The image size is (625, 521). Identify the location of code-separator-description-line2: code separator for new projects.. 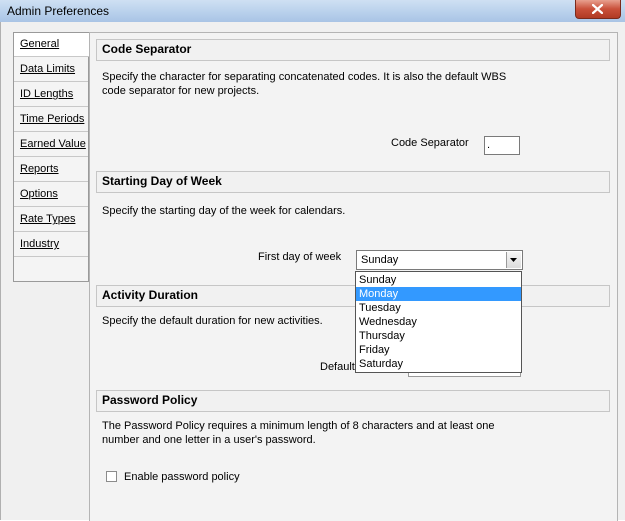
(181, 91).